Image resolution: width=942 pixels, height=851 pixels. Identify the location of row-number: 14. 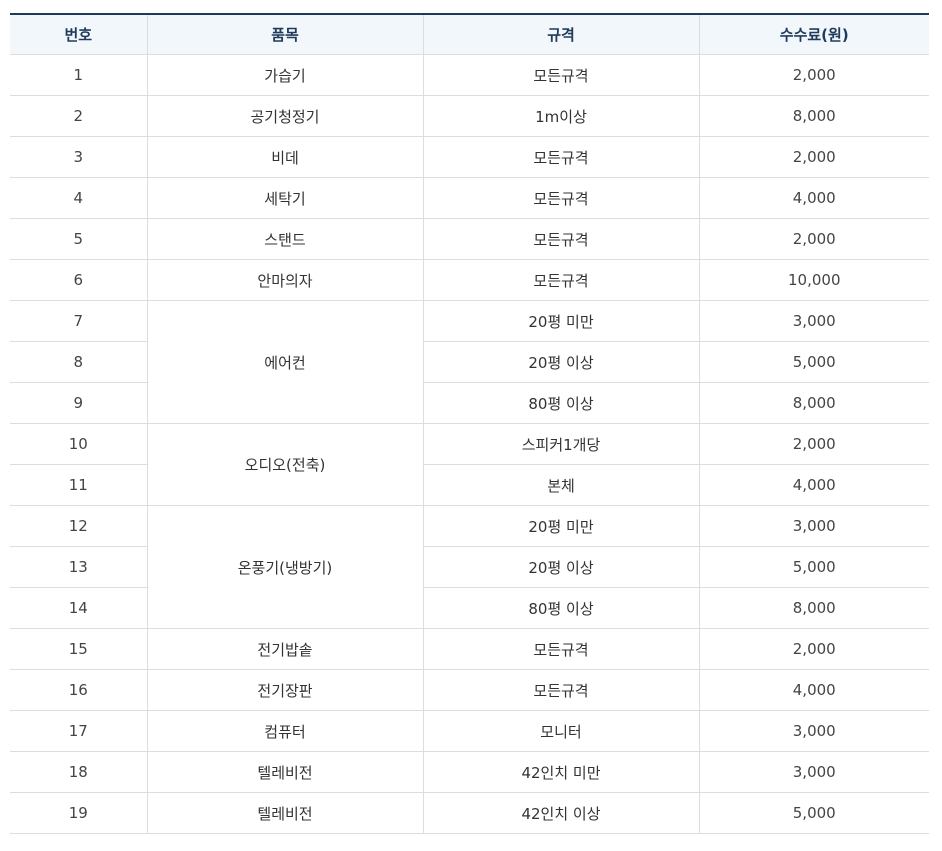
(78, 608).